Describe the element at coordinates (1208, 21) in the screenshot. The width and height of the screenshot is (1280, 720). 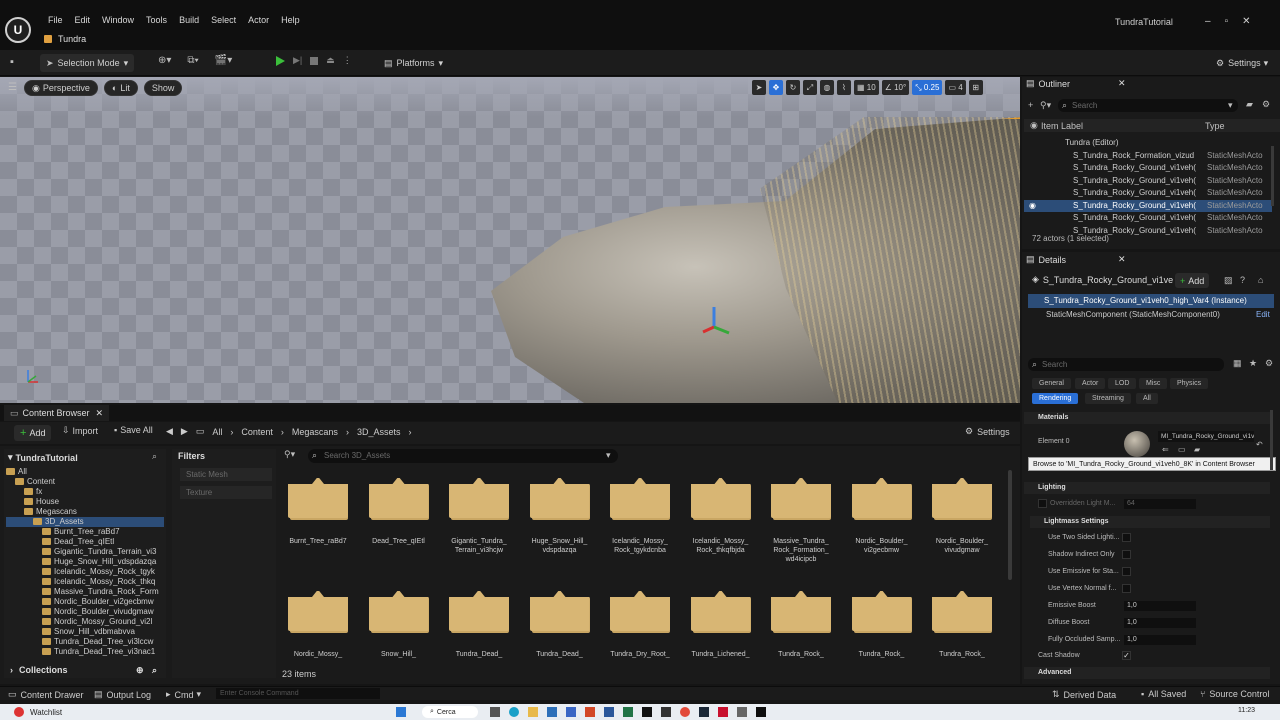
I see `minimize-icon: –` at that location.